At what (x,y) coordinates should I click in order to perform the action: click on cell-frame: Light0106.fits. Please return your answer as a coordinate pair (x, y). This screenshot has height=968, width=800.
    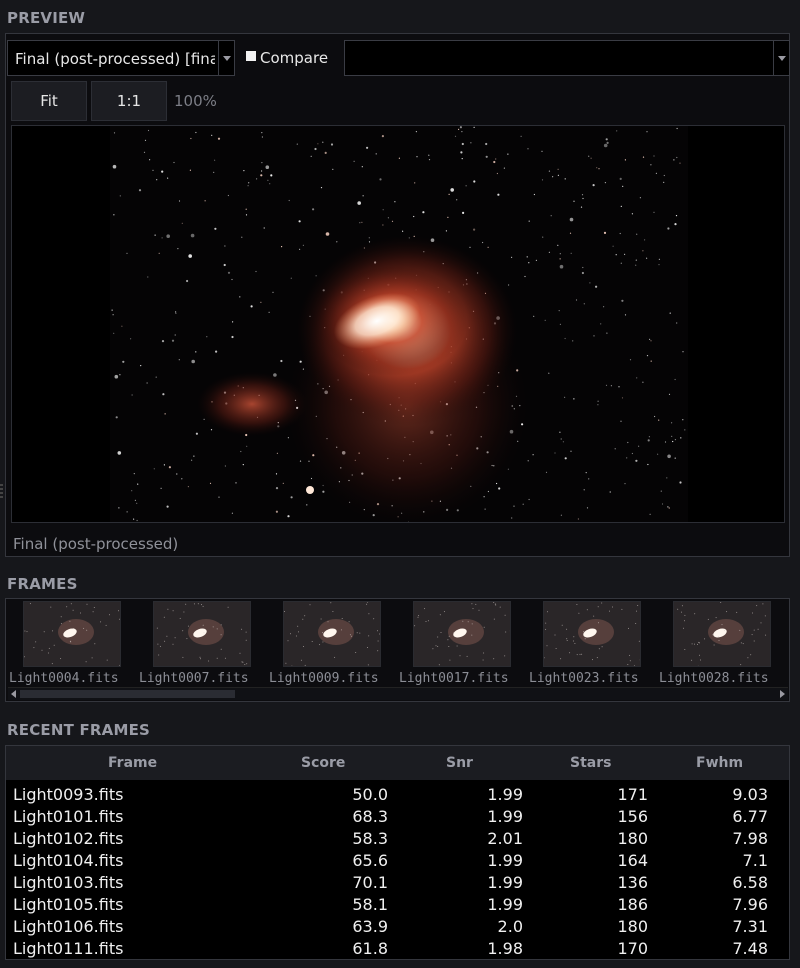
    Looking at the image, I should click on (68, 926).